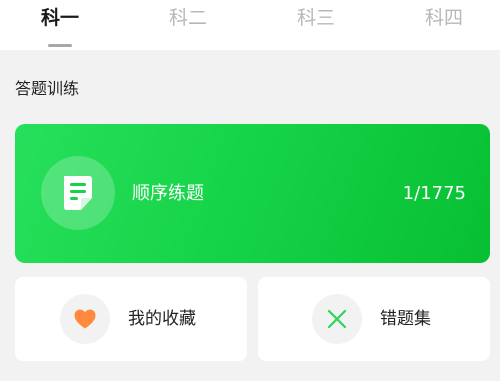 This screenshot has height=381, width=500. What do you see at coordinates (47, 88) in the screenshot?
I see `section-title: 答题训练` at bounding box center [47, 88].